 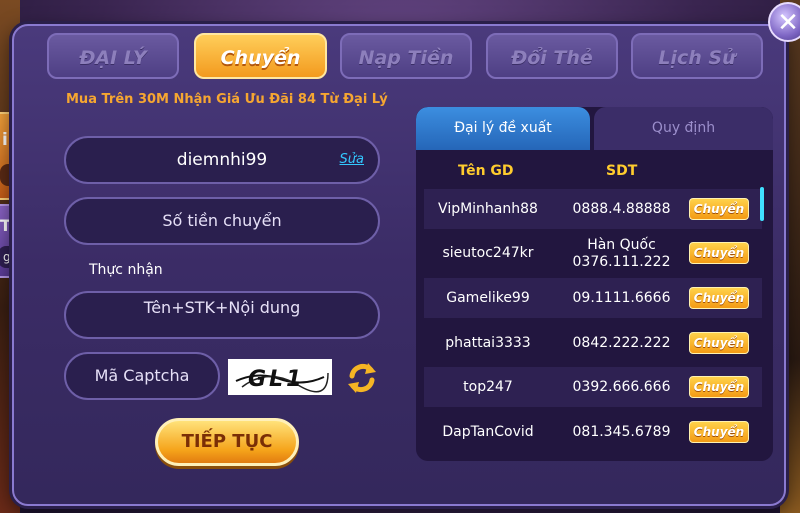 I want to click on captcha-placeholder: Mã Captcha, so click(x=142, y=375).